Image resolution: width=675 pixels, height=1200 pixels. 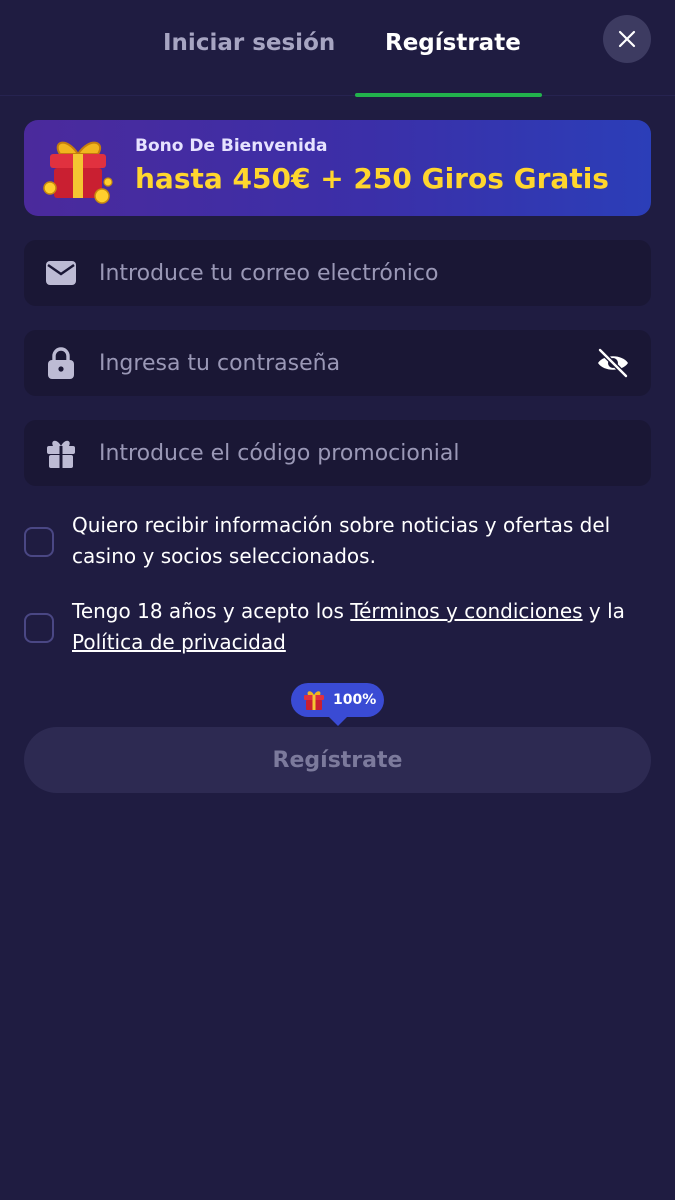 I want to click on envelope-icon, so click(x=61, y=273).